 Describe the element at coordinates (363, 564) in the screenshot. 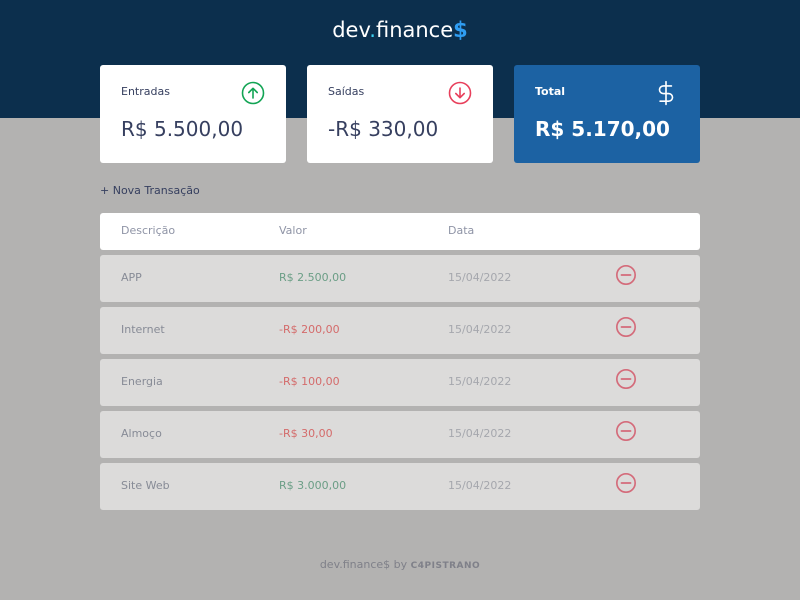

I see `footer-text: dev.finance$ by` at that location.